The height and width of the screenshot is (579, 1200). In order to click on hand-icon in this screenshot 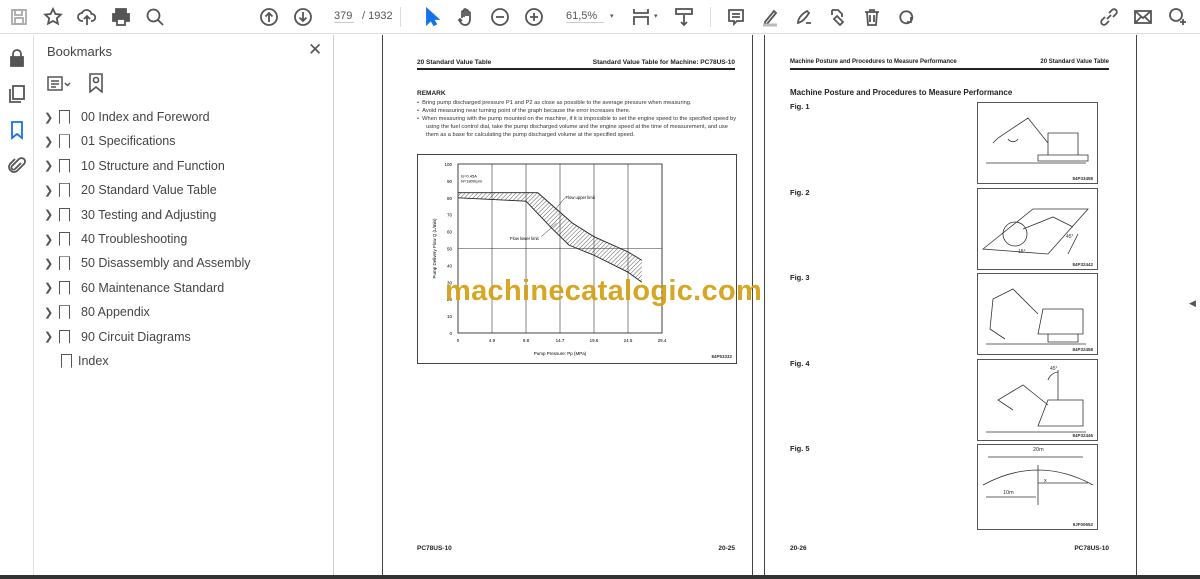, I will do `click(466, 17)`.